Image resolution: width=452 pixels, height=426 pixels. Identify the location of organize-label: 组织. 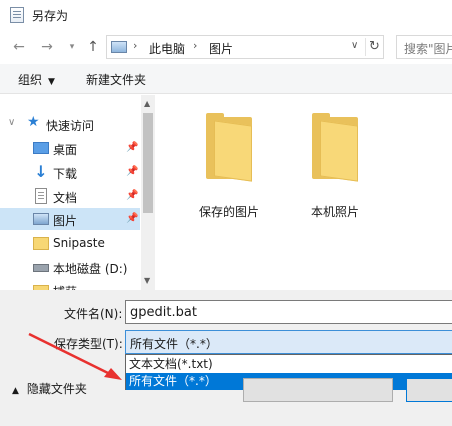
(30, 80).